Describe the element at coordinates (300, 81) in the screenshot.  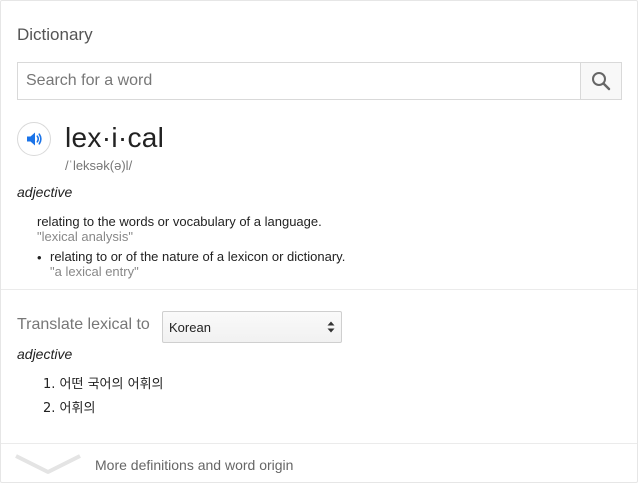
I see `search-input` at that location.